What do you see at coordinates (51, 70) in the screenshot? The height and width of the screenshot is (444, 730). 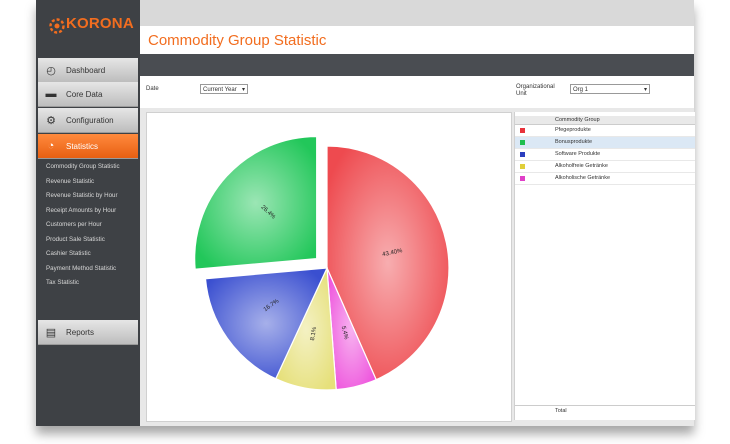 I see `dashboard-icon: ◴` at bounding box center [51, 70].